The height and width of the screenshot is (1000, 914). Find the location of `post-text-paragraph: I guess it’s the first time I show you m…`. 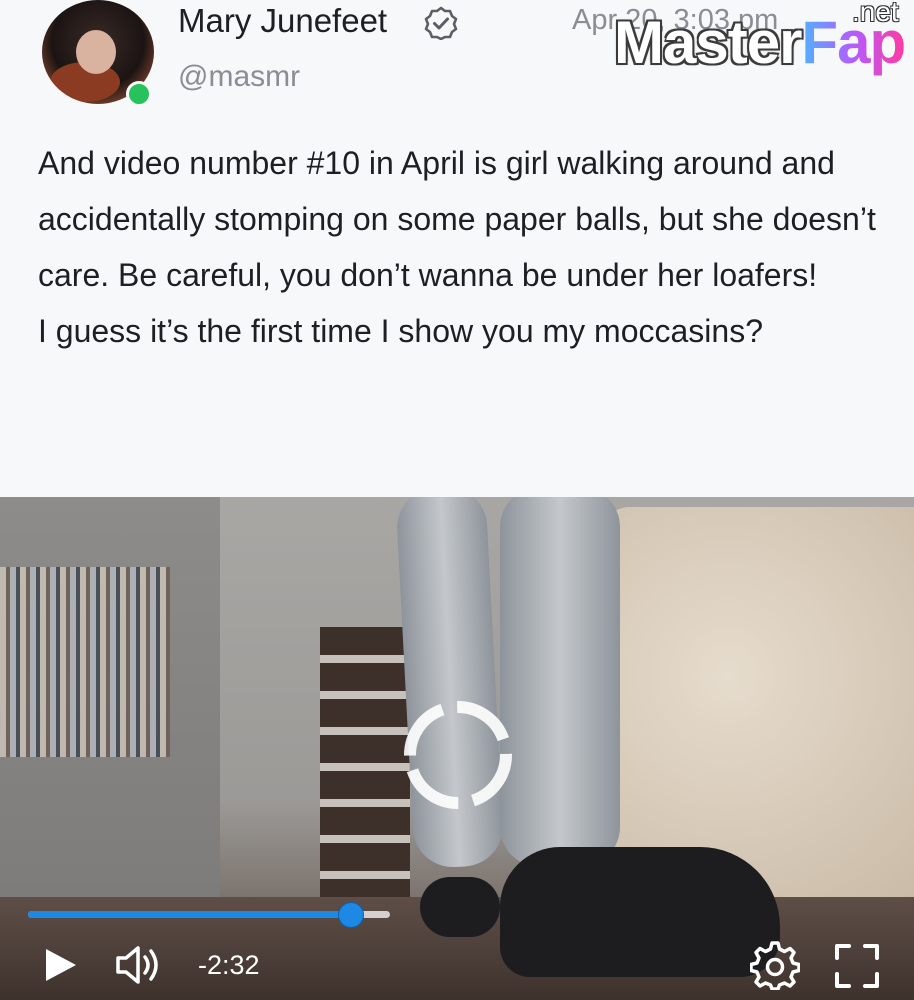

post-text-paragraph: I guess it’s the first time I show you m… is located at coordinates (400, 331).